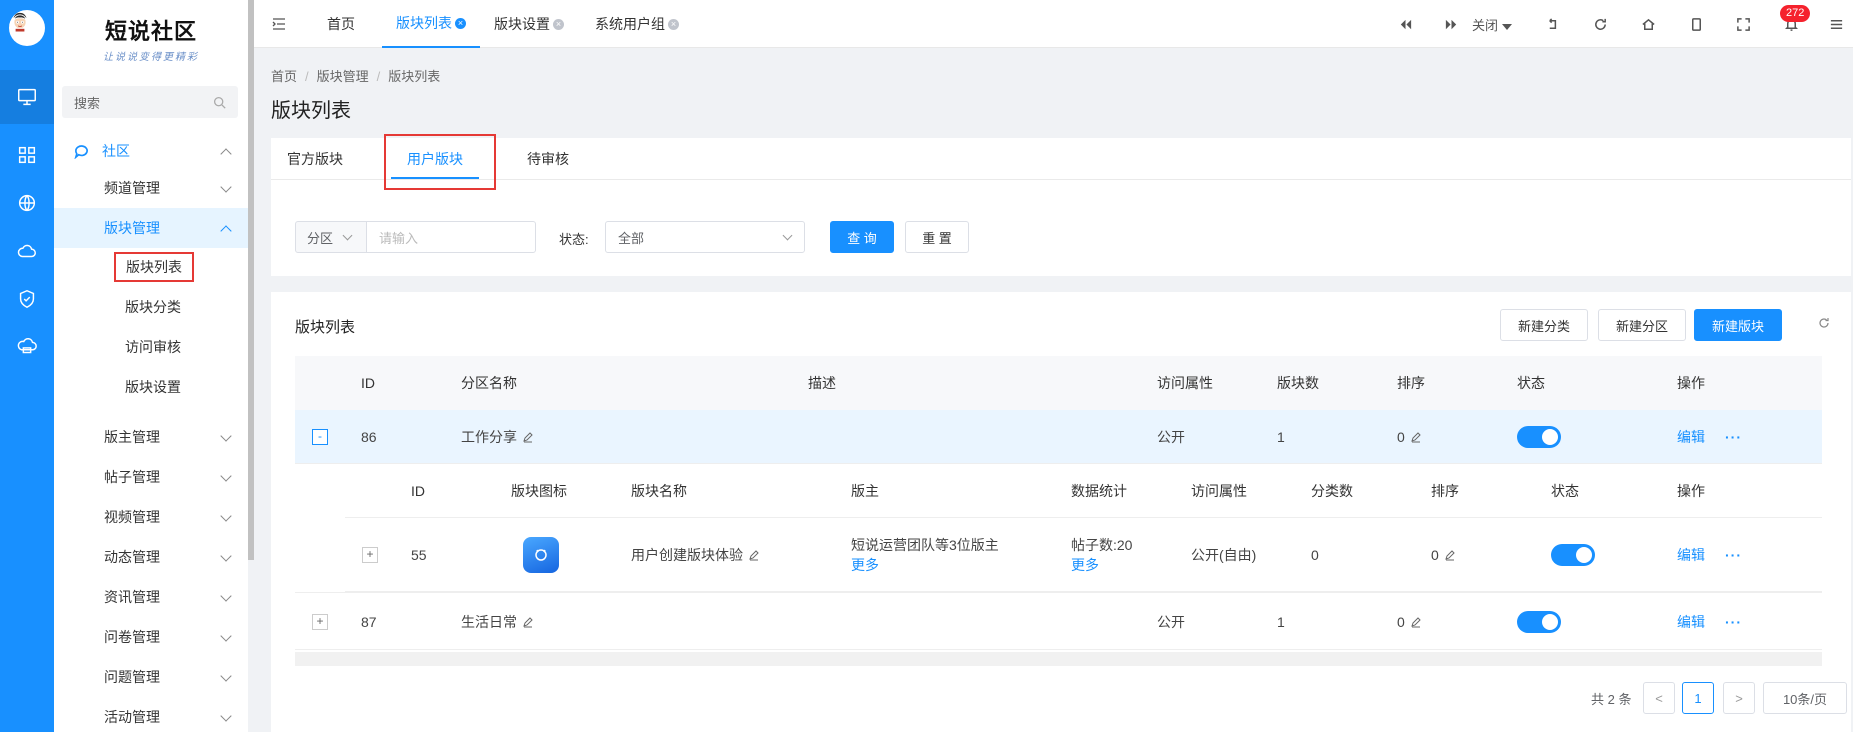  What do you see at coordinates (1058, 437) in the screenshot?
I see `table-row: - 86 工作分享 公开 1 0 编辑 ···` at bounding box center [1058, 437].